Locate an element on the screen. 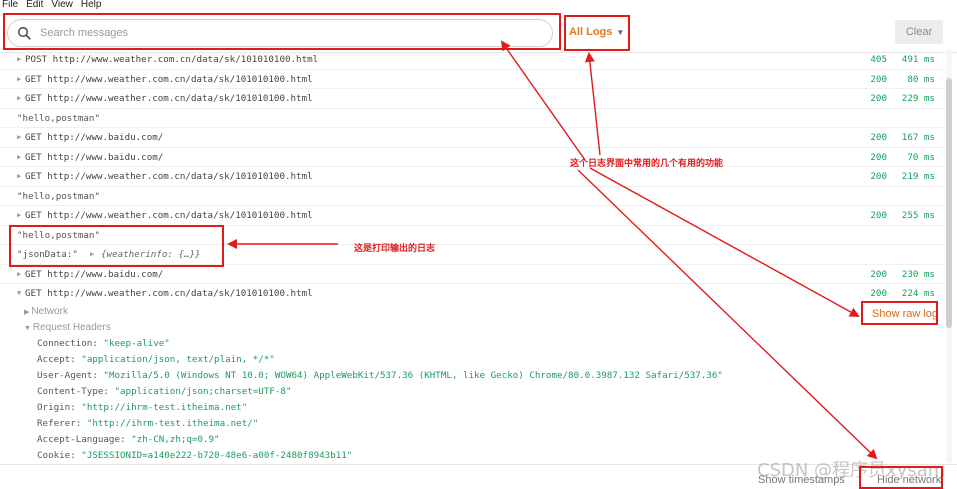 The height and width of the screenshot is (489, 957). annotation-box-filter is located at coordinates (597, 33).